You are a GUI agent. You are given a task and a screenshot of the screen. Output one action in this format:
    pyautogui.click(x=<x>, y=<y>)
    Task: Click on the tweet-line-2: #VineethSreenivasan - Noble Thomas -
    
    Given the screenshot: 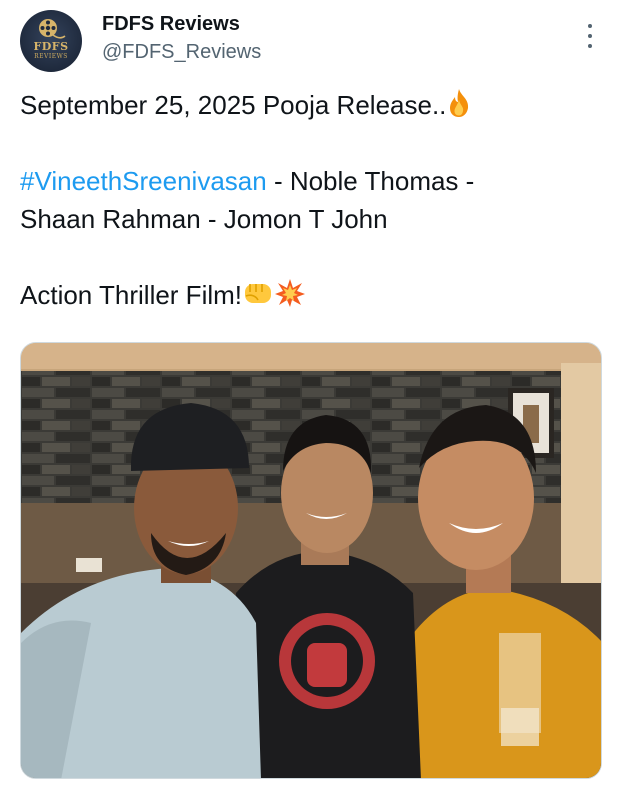 What is the action you would take?
    pyautogui.click(x=312, y=181)
    